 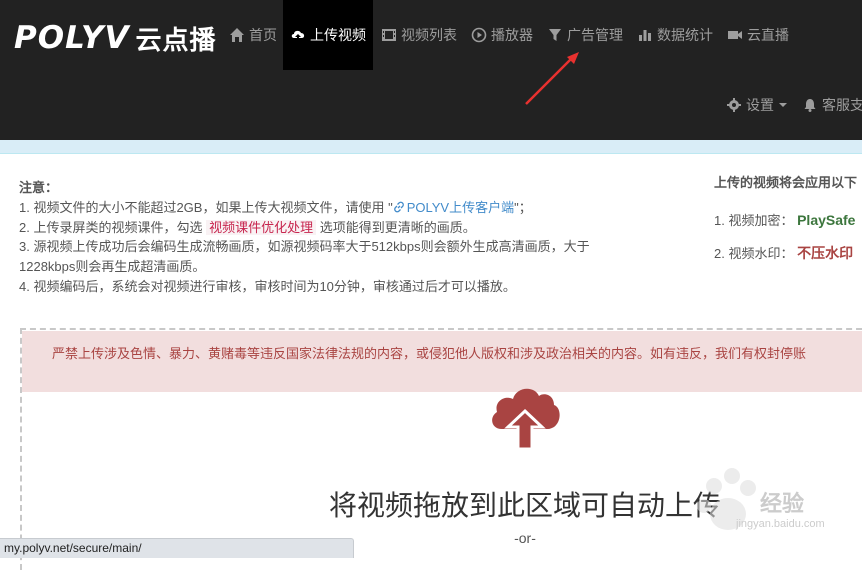 What do you see at coordinates (397, 227) in the screenshot?
I see `note-2-suffix: 选项能得到更清晰的画质。` at bounding box center [397, 227].